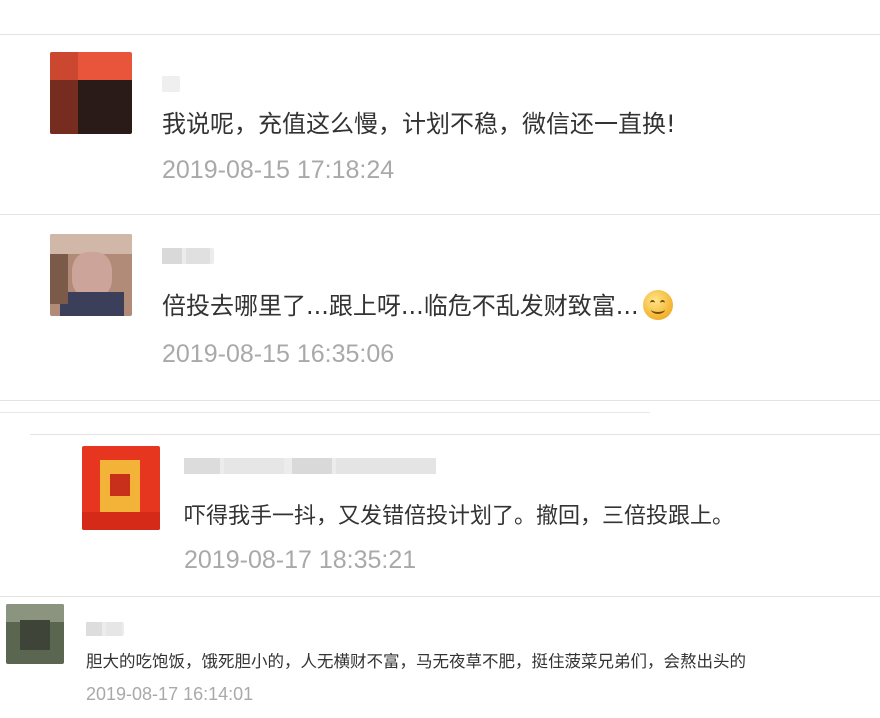 The height and width of the screenshot is (718, 880). I want to click on comment-timestamp: 2019-08-15 17:18:24, so click(278, 170).